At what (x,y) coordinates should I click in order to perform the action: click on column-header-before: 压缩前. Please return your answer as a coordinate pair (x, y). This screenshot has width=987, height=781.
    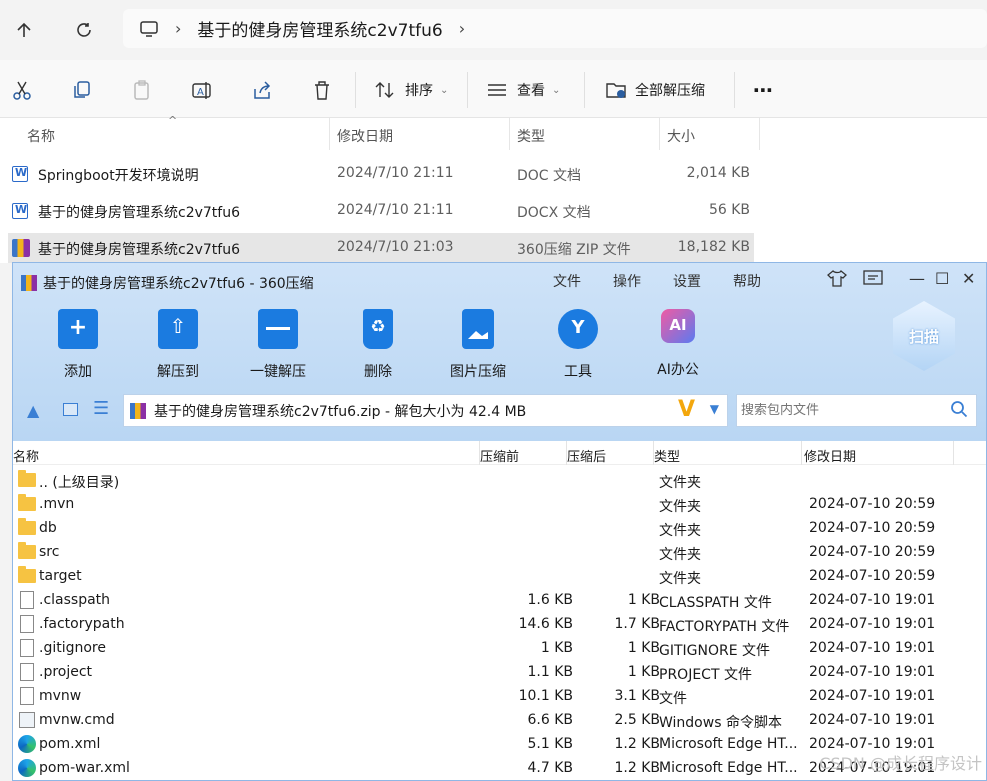
    Looking at the image, I should click on (499, 455).